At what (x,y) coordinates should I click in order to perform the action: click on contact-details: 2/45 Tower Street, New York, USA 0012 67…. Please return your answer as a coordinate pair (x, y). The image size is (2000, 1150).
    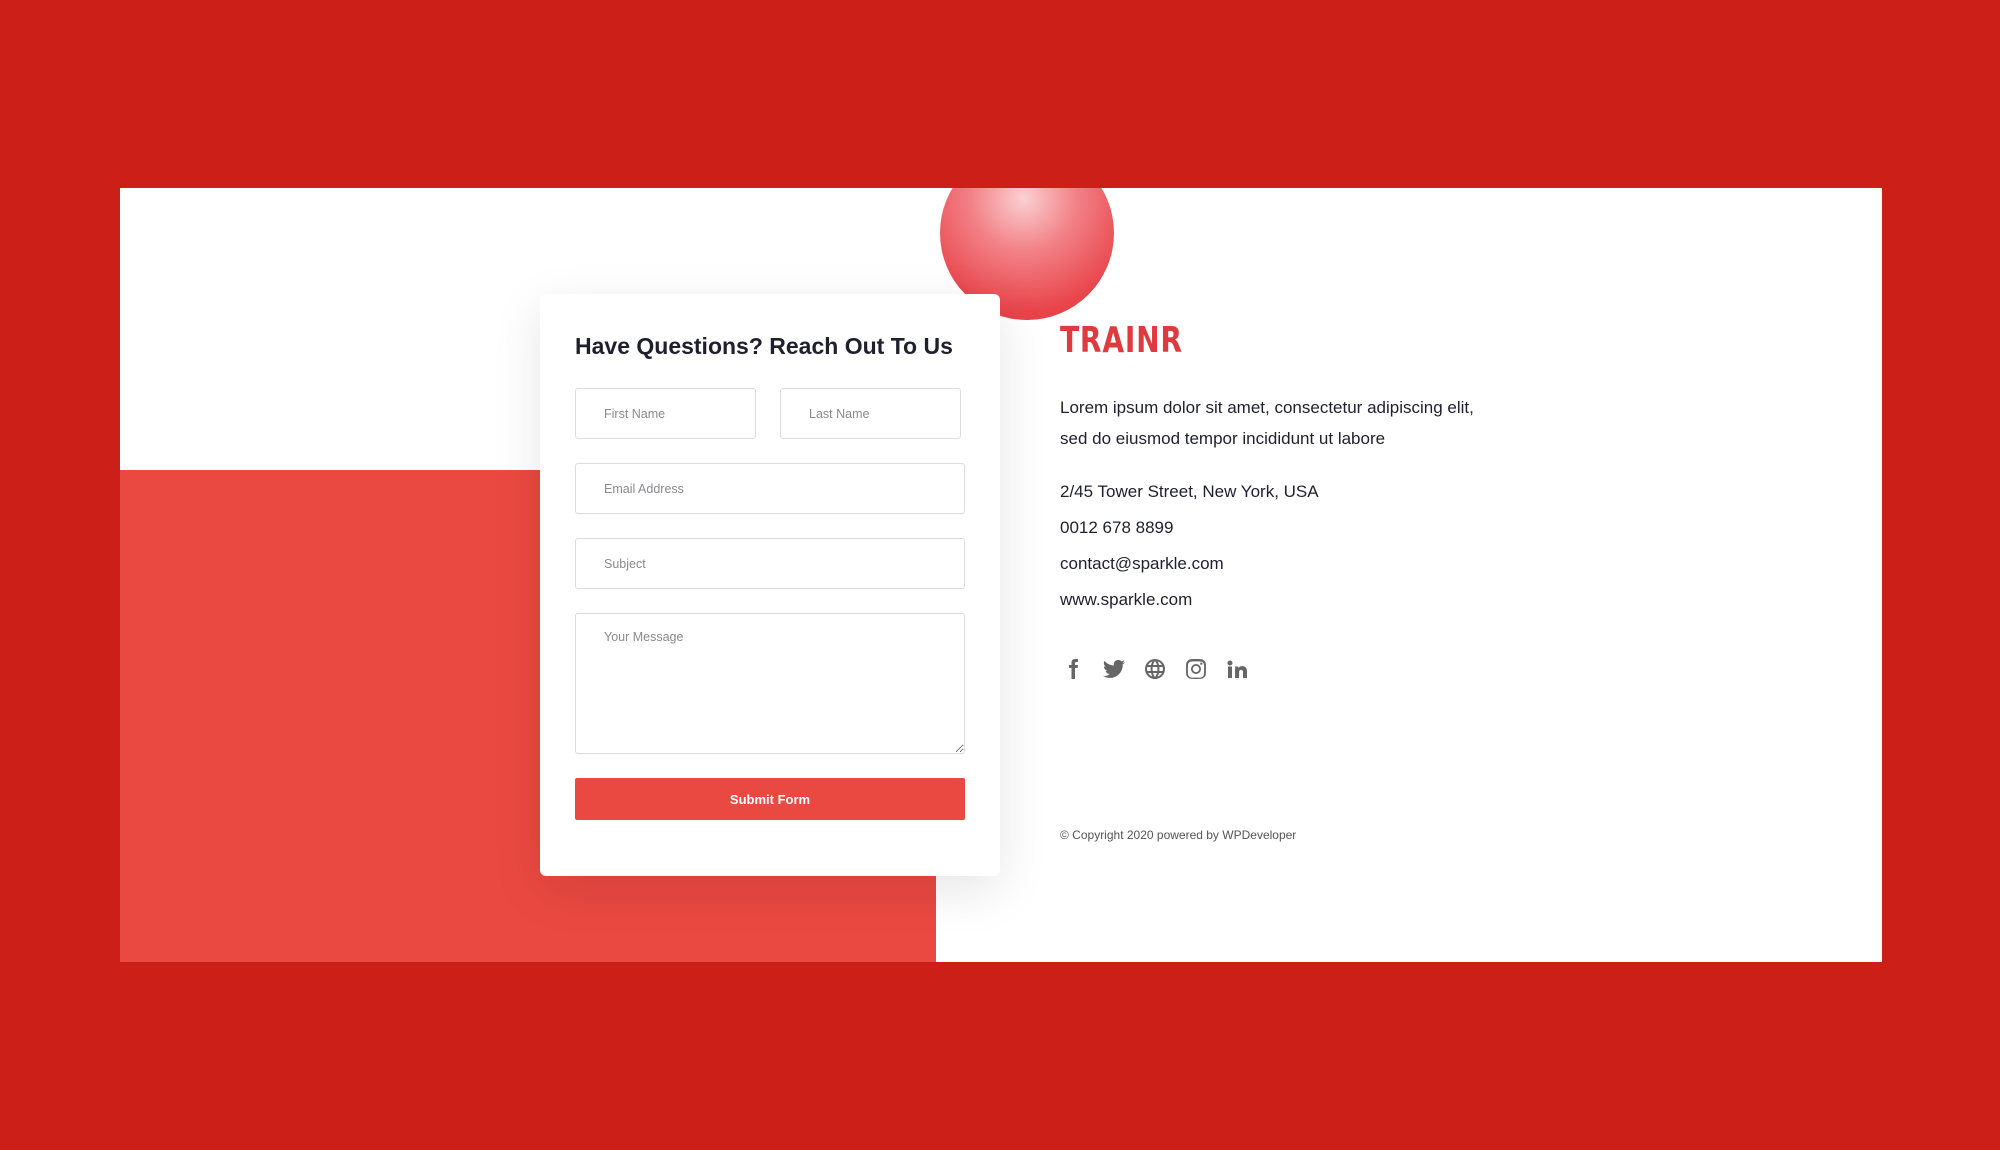
    Looking at the image, I should click on (1270, 546).